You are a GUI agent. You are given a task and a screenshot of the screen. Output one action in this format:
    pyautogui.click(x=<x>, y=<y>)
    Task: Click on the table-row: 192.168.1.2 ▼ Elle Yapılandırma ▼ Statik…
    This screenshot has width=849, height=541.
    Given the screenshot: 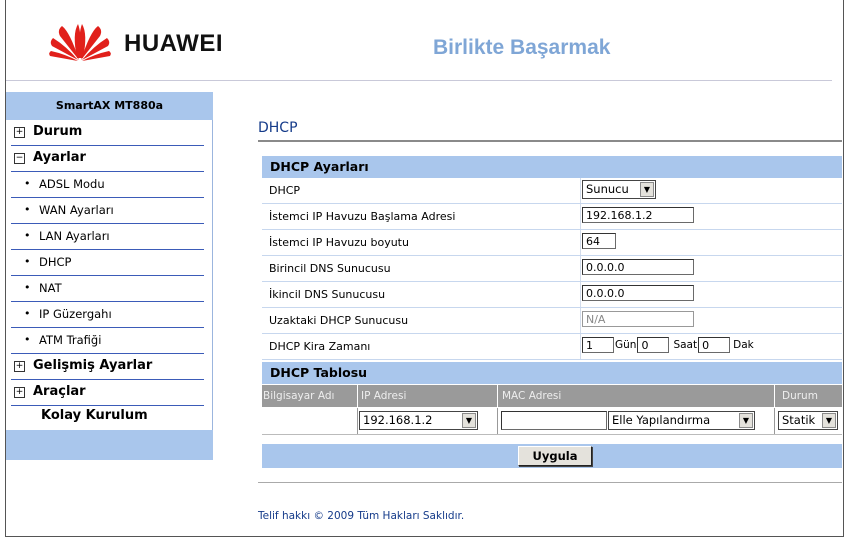 What is the action you would take?
    pyautogui.click(x=552, y=421)
    